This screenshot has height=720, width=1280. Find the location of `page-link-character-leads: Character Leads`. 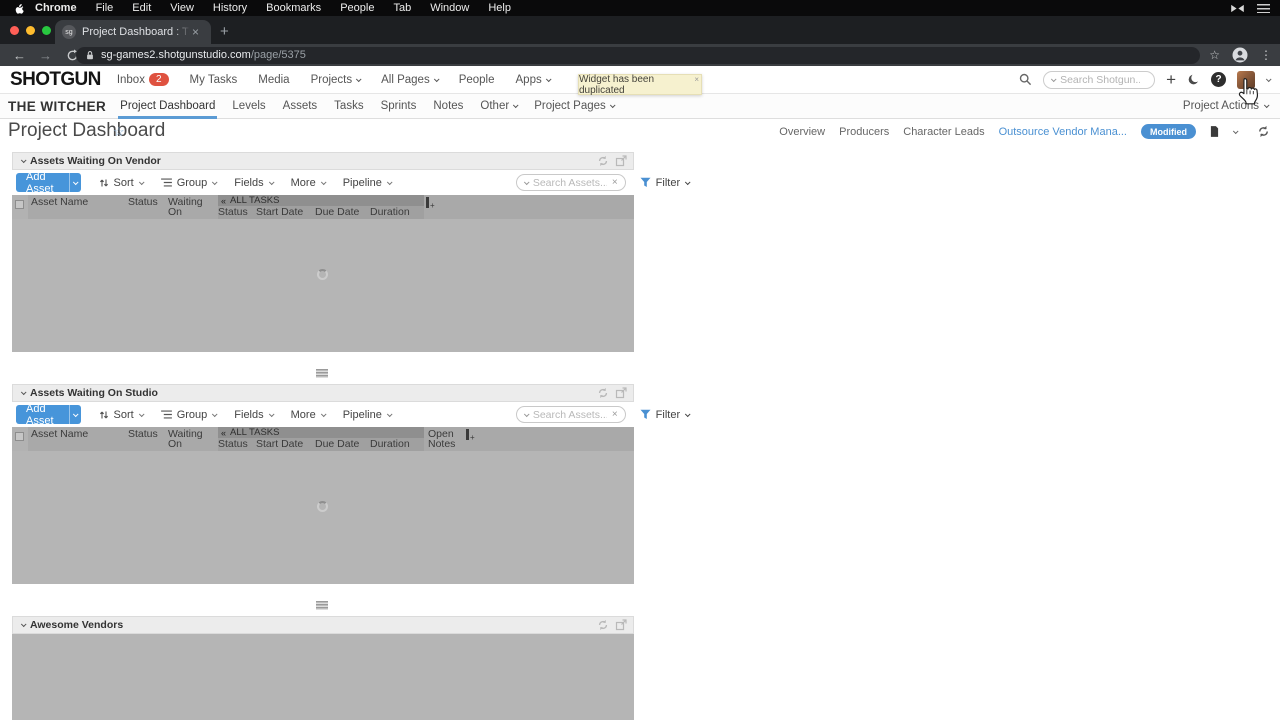

page-link-character-leads: Character Leads is located at coordinates (943, 132).